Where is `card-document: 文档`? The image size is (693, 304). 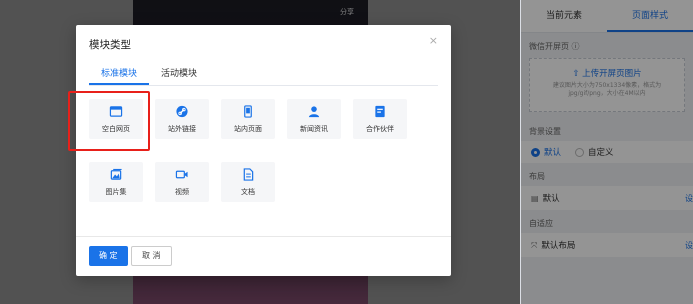
card-document: 文档 is located at coordinates (248, 182).